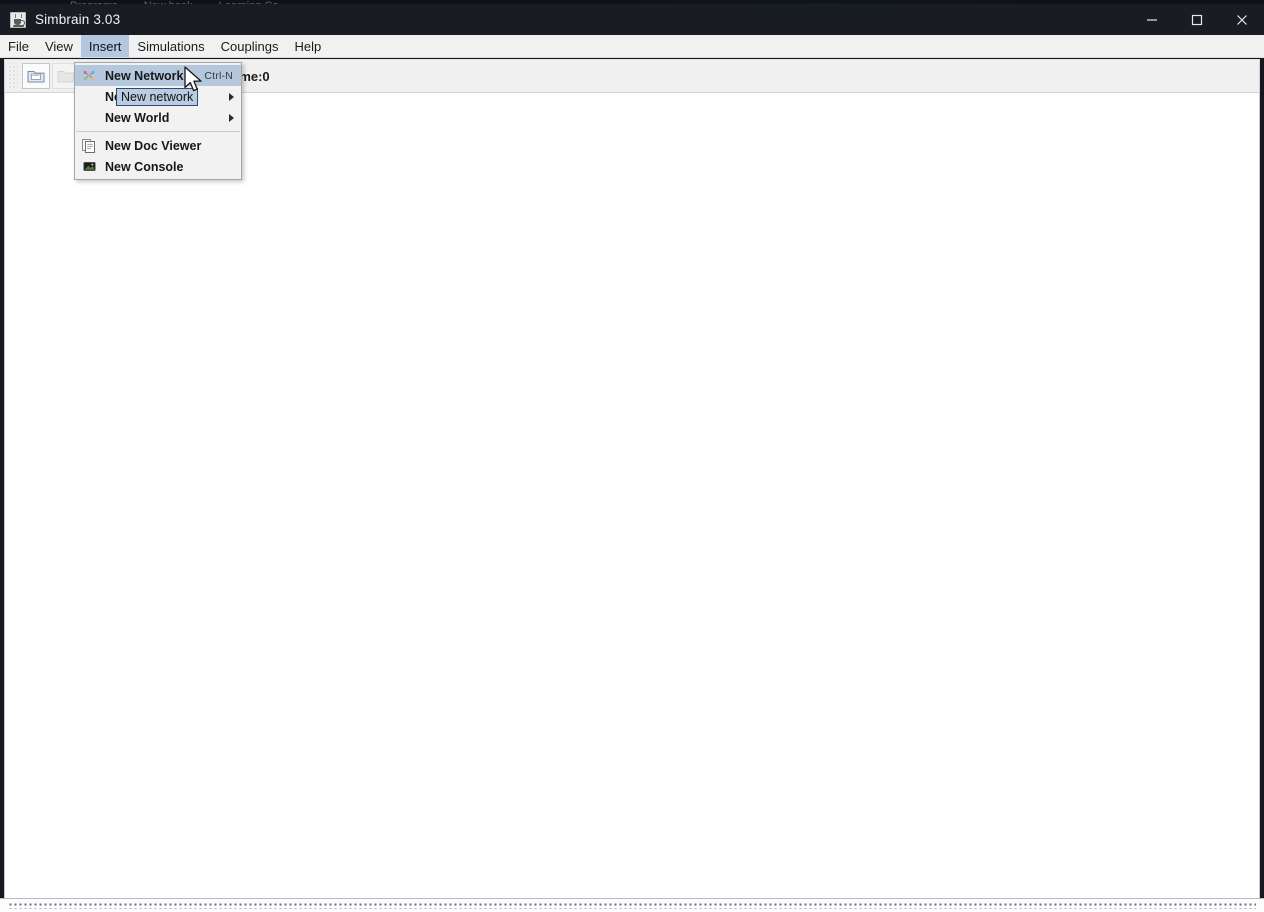 The image size is (1264, 912). Describe the element at coordinates (153, 145) in the screenshot. I see `menu-item-label: New Doc Viewer` at that location.